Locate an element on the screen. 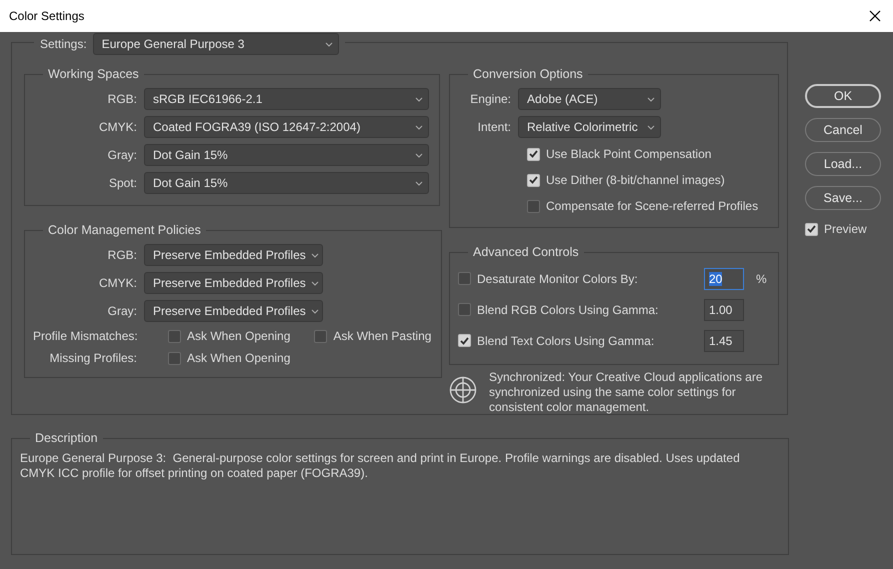 The height and width of the screenshot is (569, 893). number-field: 1.45 is located at coordinates (724, 341).